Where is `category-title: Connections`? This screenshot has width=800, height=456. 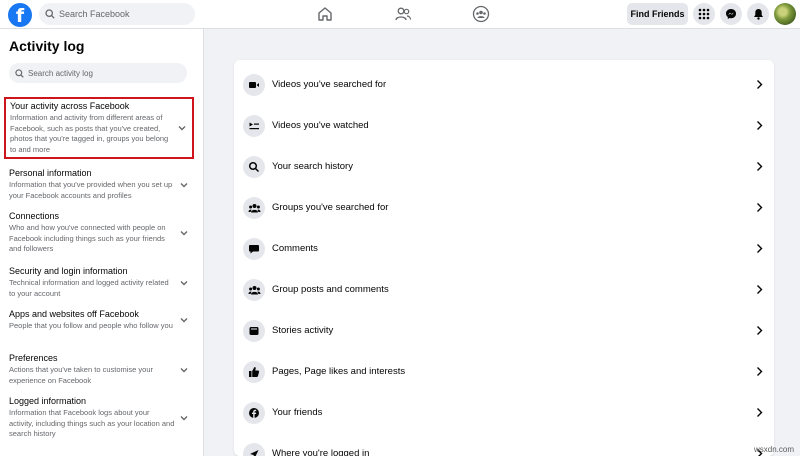
category-title: Connections is located at coordinates (34, 216).